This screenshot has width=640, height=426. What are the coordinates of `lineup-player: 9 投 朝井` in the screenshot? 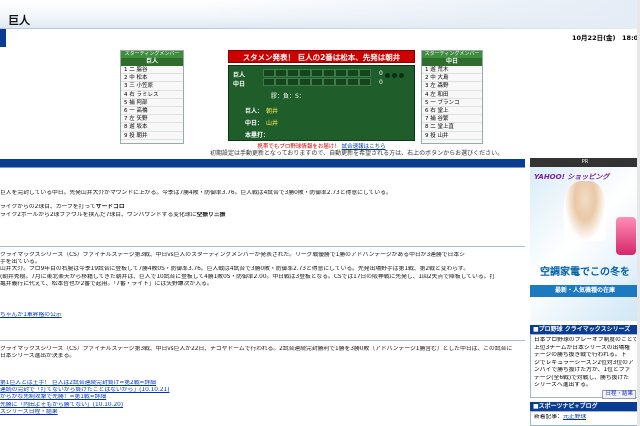 It's located at (152, 136).